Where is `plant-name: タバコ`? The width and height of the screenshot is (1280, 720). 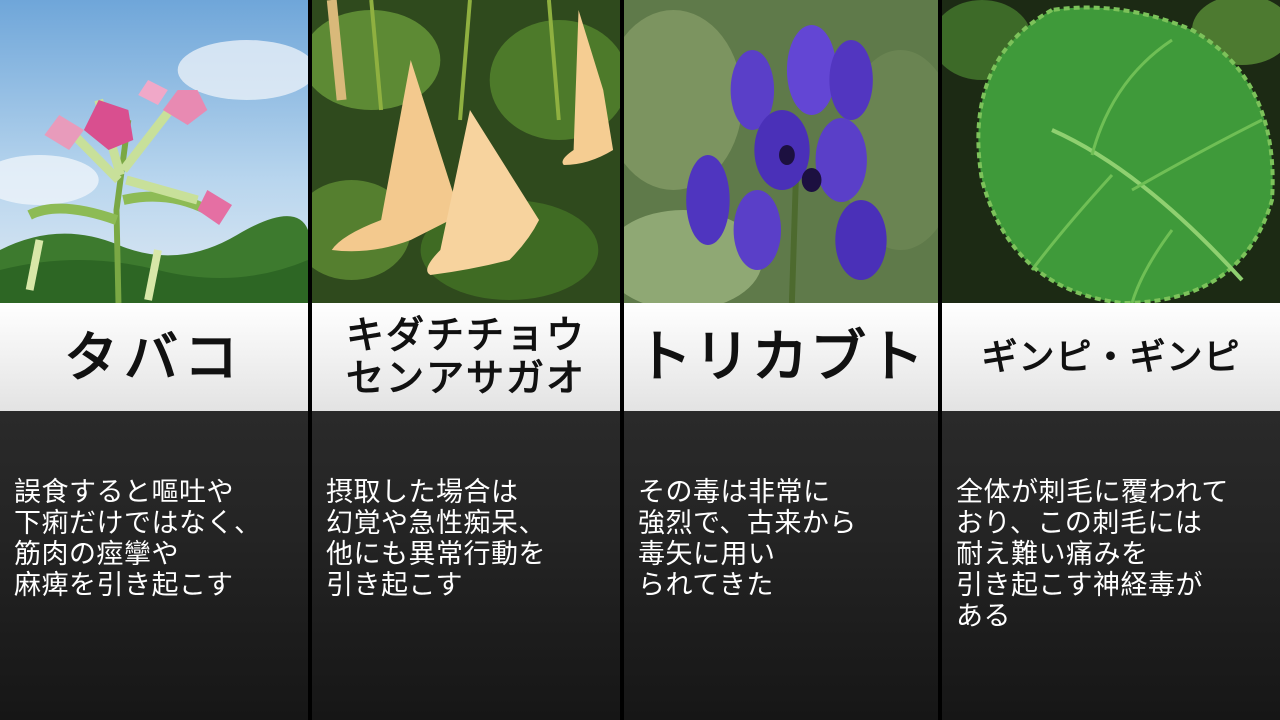 plant-name: タバコ is located at coordinates (154, 357).